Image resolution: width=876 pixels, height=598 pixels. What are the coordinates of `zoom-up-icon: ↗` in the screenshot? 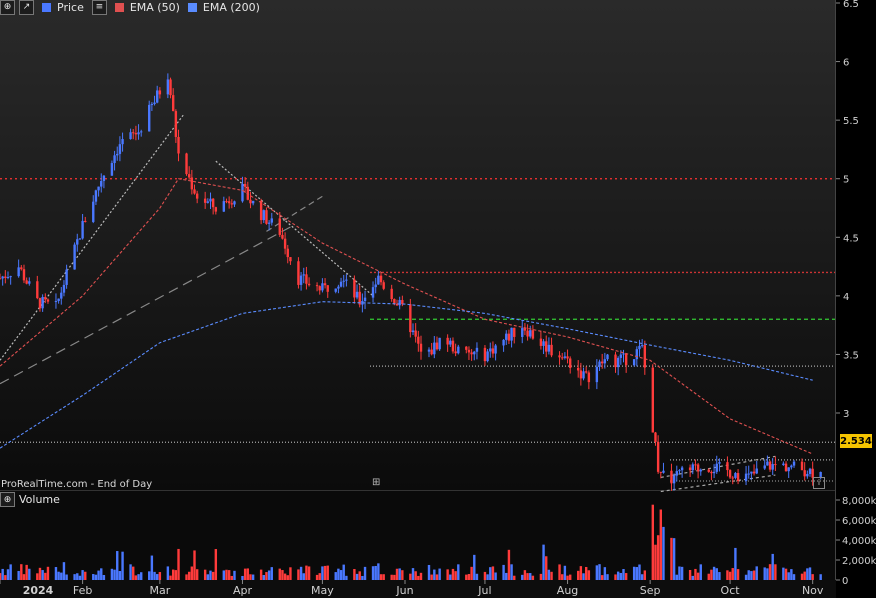 It's located at (26, 7).